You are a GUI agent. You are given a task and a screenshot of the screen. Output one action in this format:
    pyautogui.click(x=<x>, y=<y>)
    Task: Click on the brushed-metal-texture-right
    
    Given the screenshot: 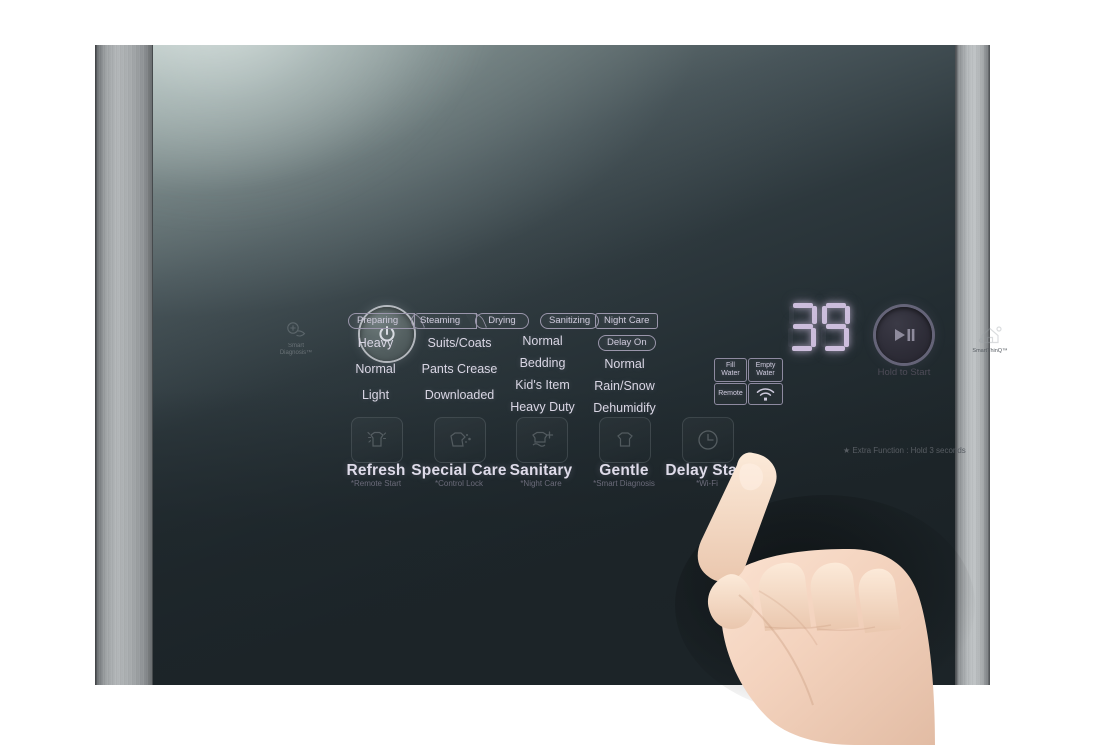 What is the action you would take?
    pyautogui.click(x=972, y=365)
    